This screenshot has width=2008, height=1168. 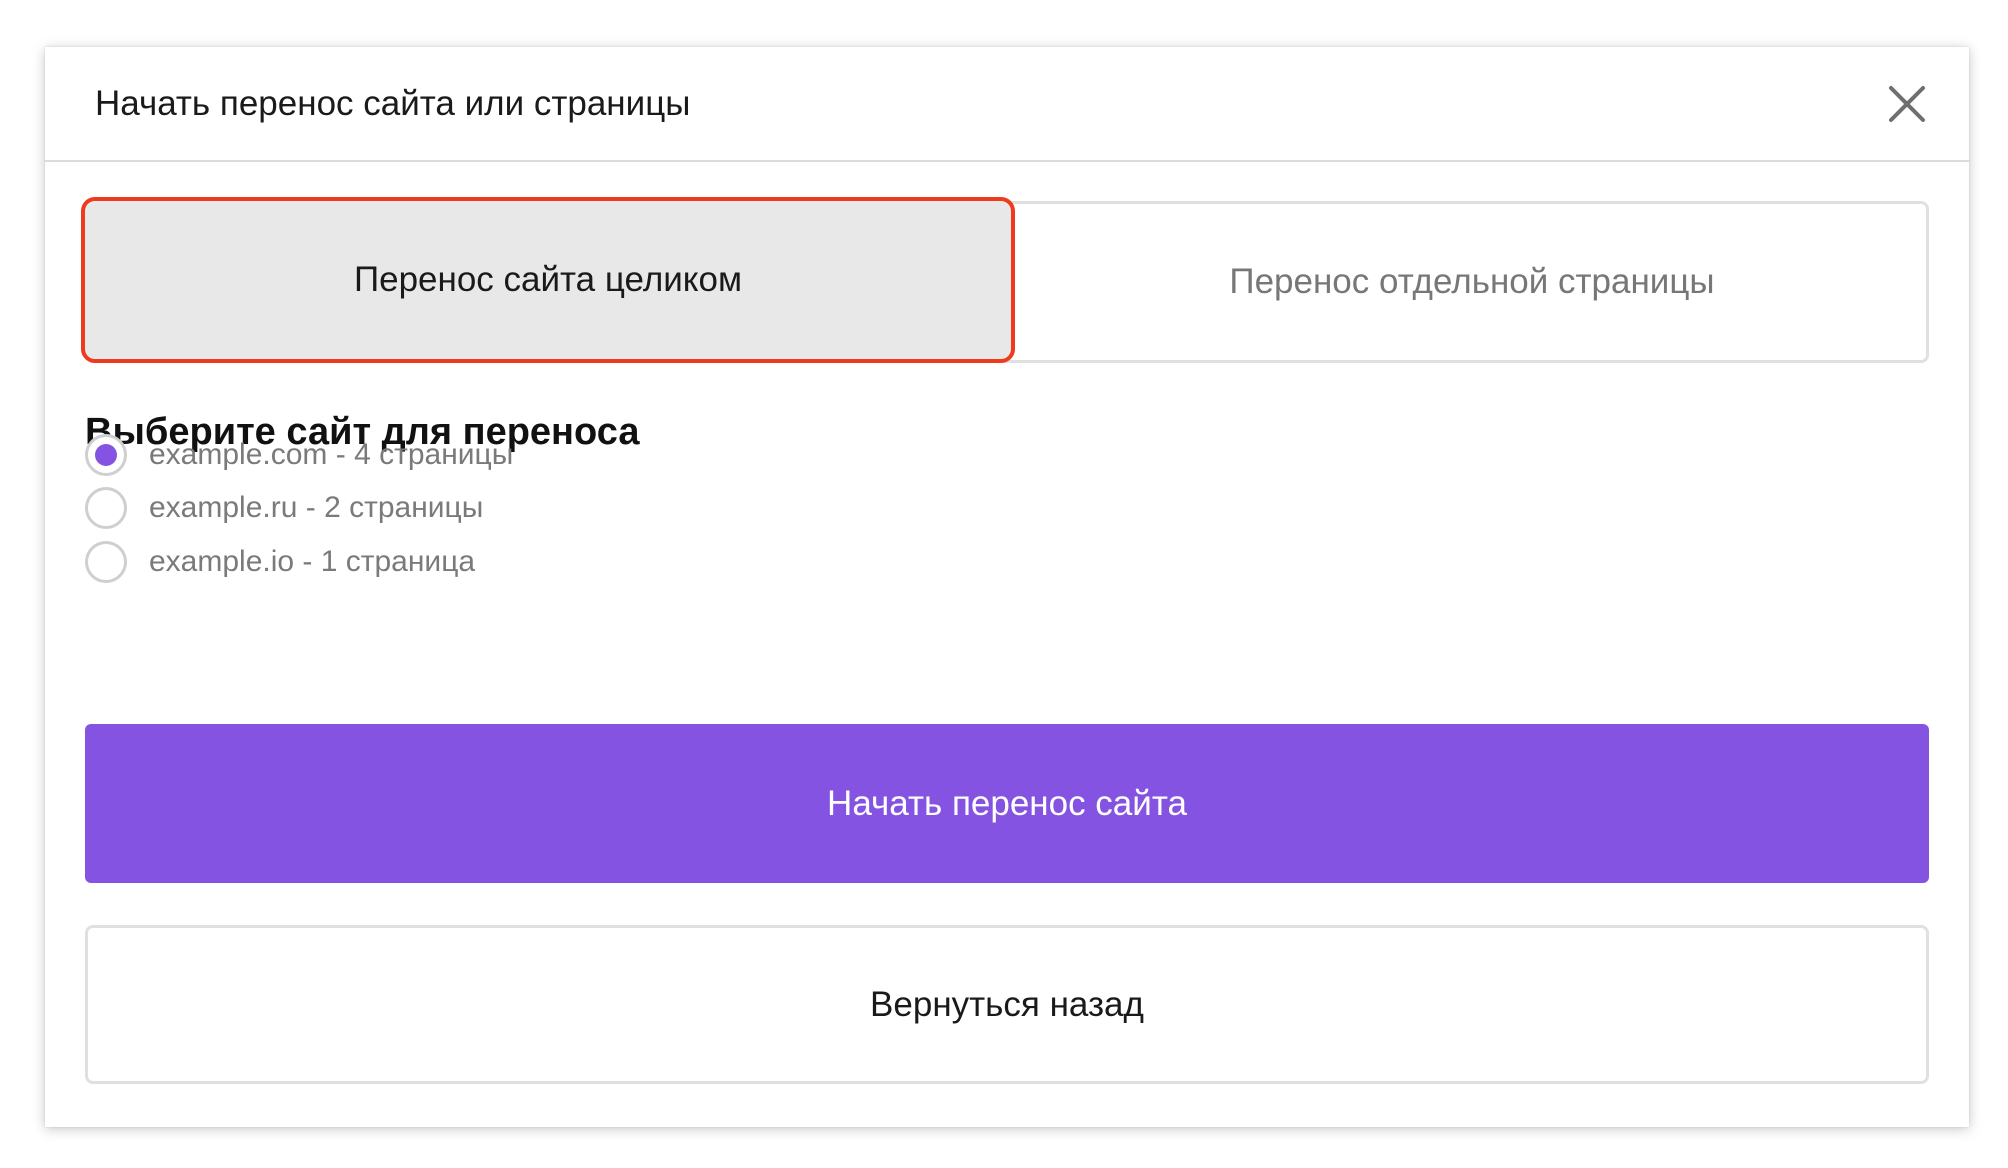 What do you see at coordinates (316, 507) in the screenshot?
I see `site-option-label: example.ru - 2 страницы` at bounding box center [316, 507].